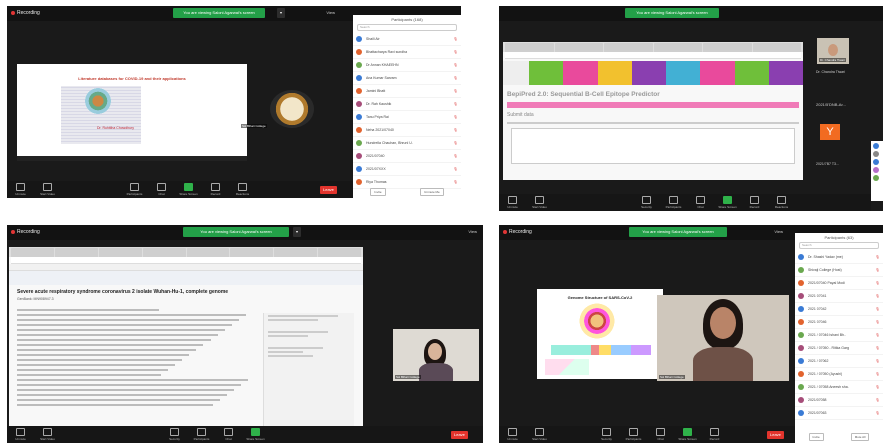 The height and width of the screenshot is (443, 883). I want to click on participant-row: 2021 / 07050 - Ritika Garg 🎙︎, so click(839, 348).